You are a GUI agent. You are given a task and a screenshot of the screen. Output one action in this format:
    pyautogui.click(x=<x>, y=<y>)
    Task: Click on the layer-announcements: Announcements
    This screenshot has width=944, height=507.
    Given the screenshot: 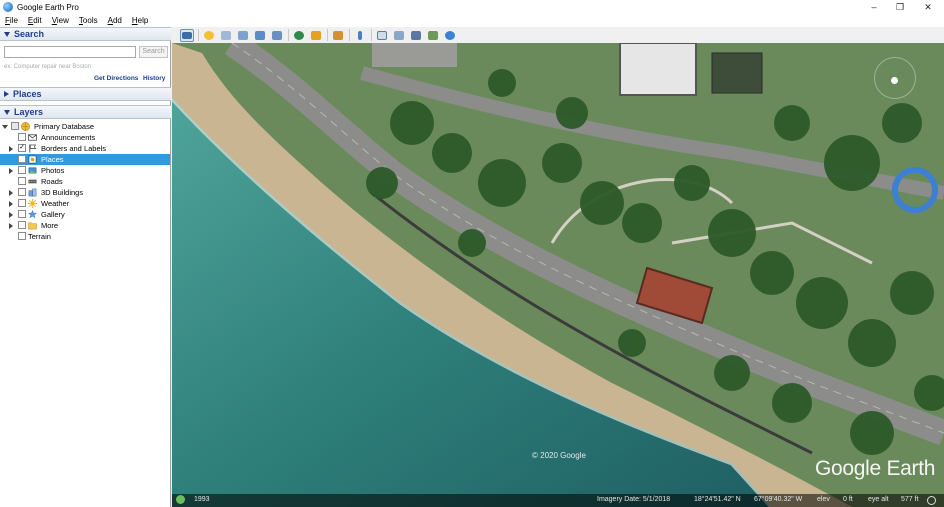 What is the action you would take?
    pyautogui.click(x=85, y=137)
    